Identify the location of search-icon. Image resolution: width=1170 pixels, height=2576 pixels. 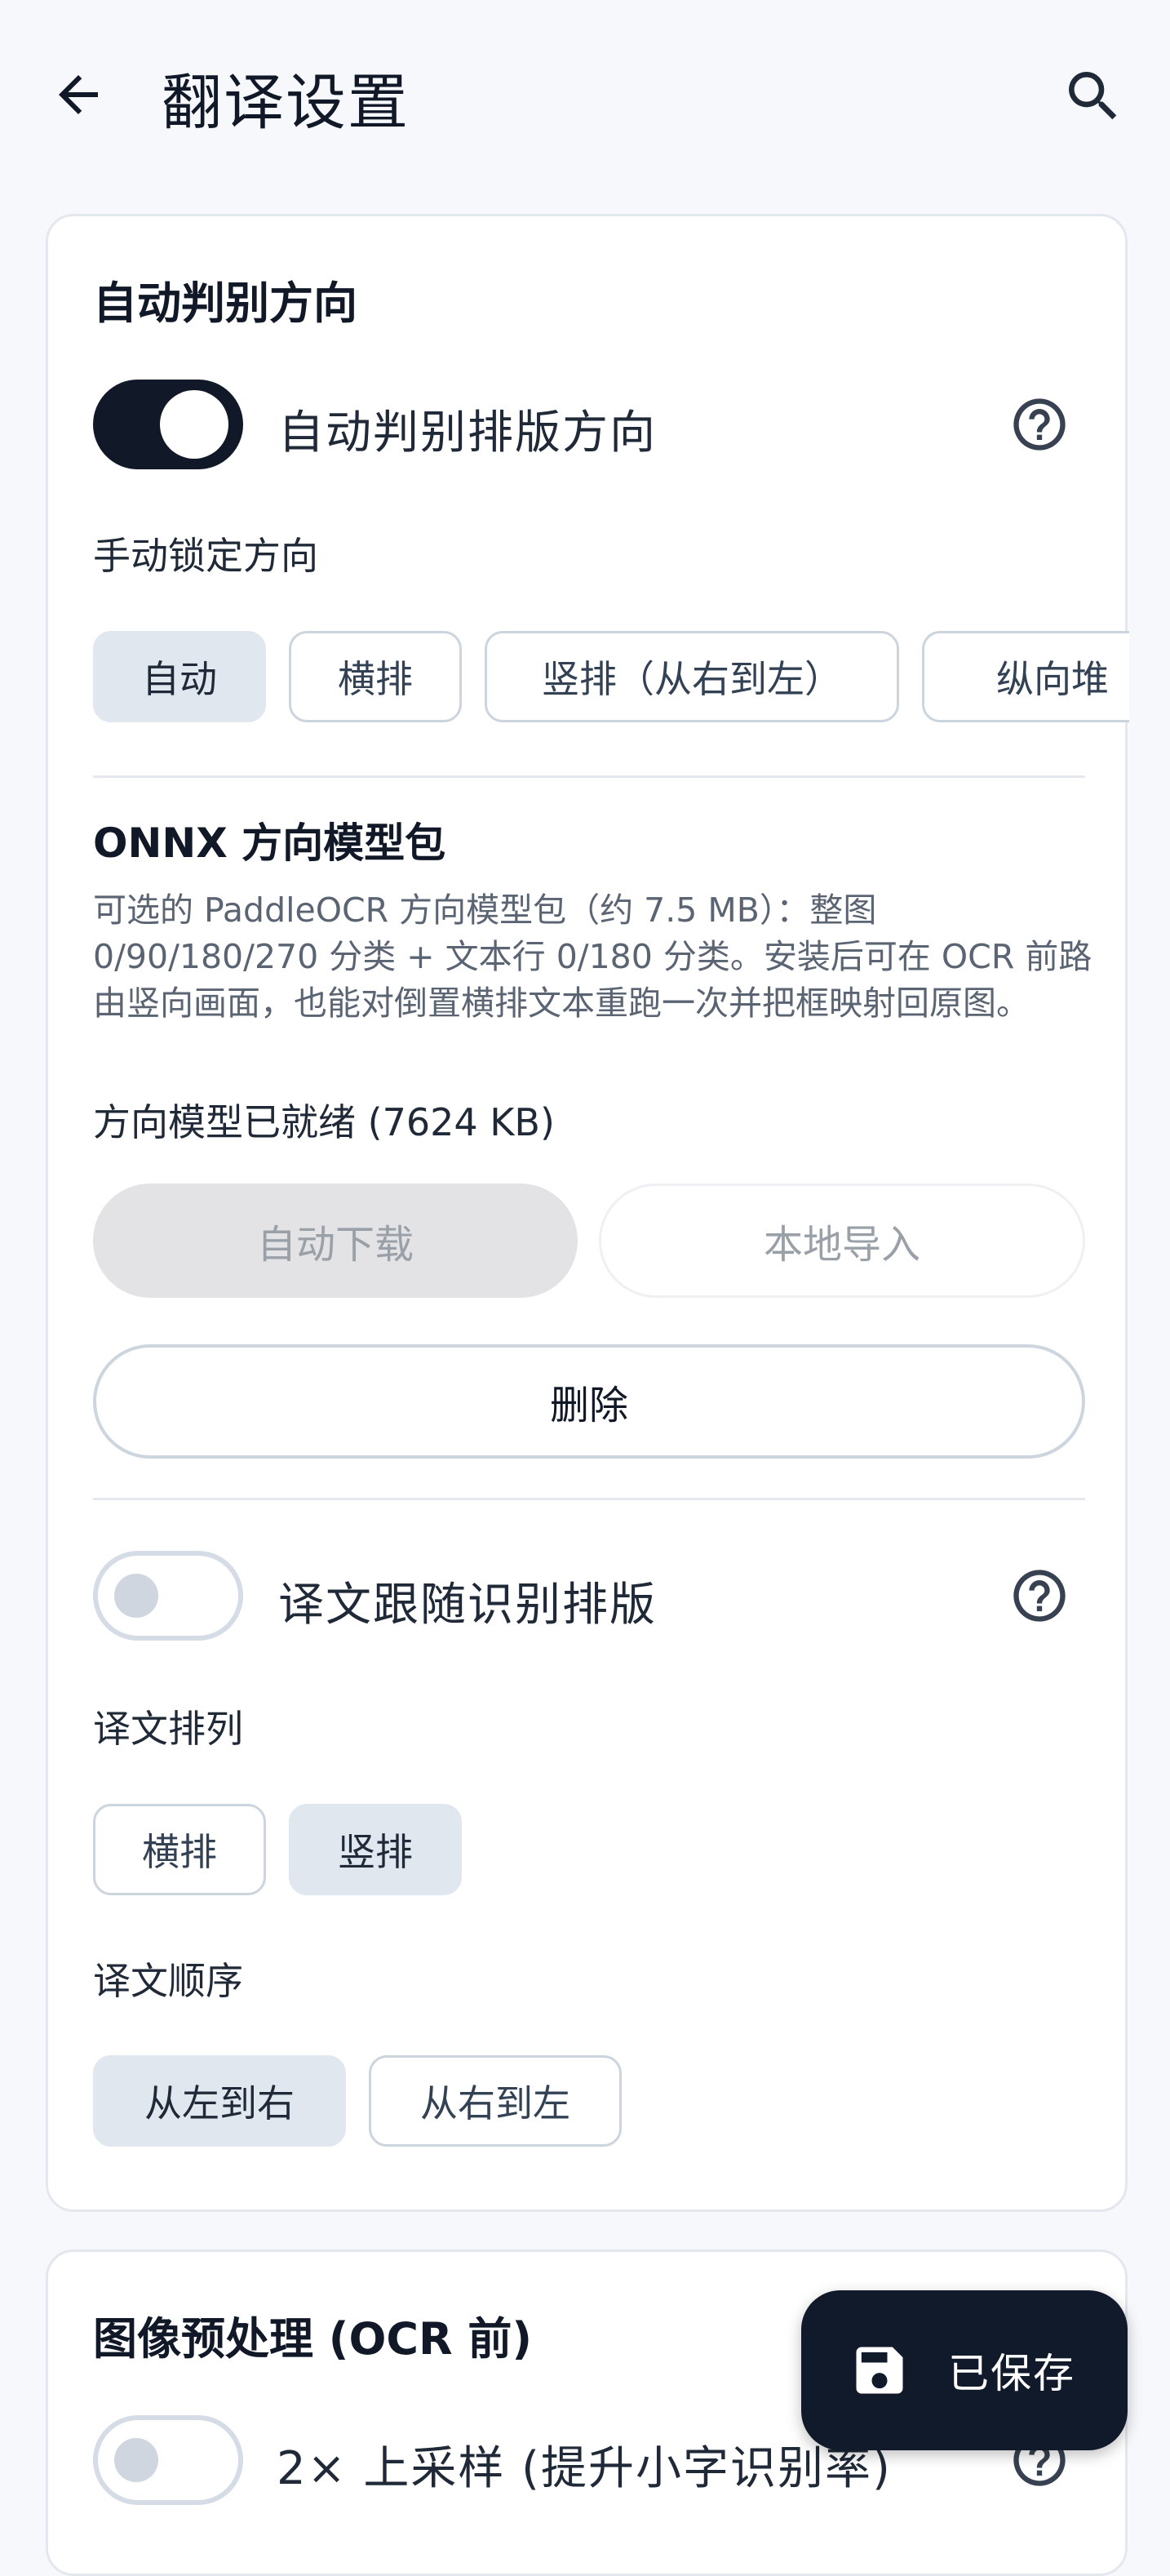
(1093, 96).